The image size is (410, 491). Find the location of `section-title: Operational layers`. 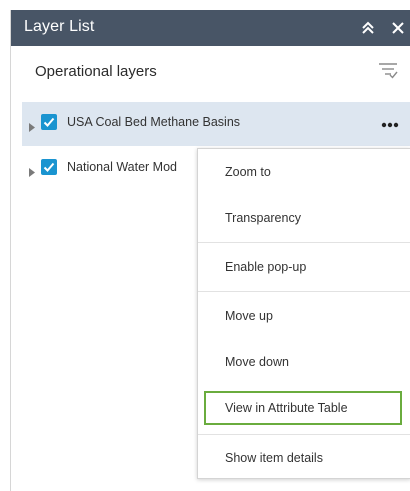

section-title: Operational layers is located at coordinates (96, 71).